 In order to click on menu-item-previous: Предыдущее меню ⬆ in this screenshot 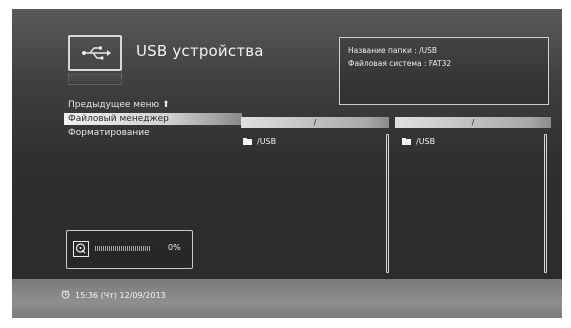, I will do `click(119, 105)`.